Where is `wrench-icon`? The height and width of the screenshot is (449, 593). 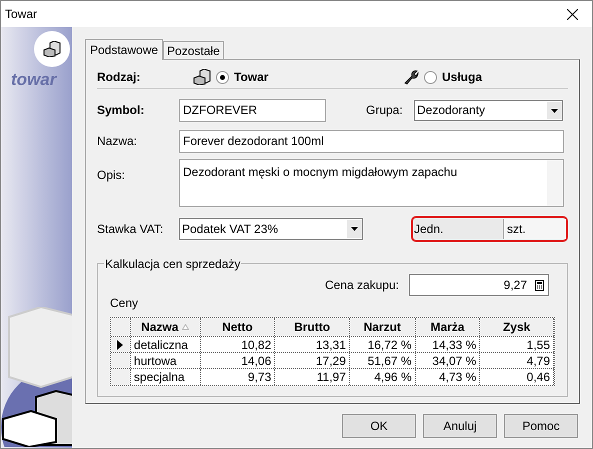
wrench-icon is located at coordinates (411, 77).